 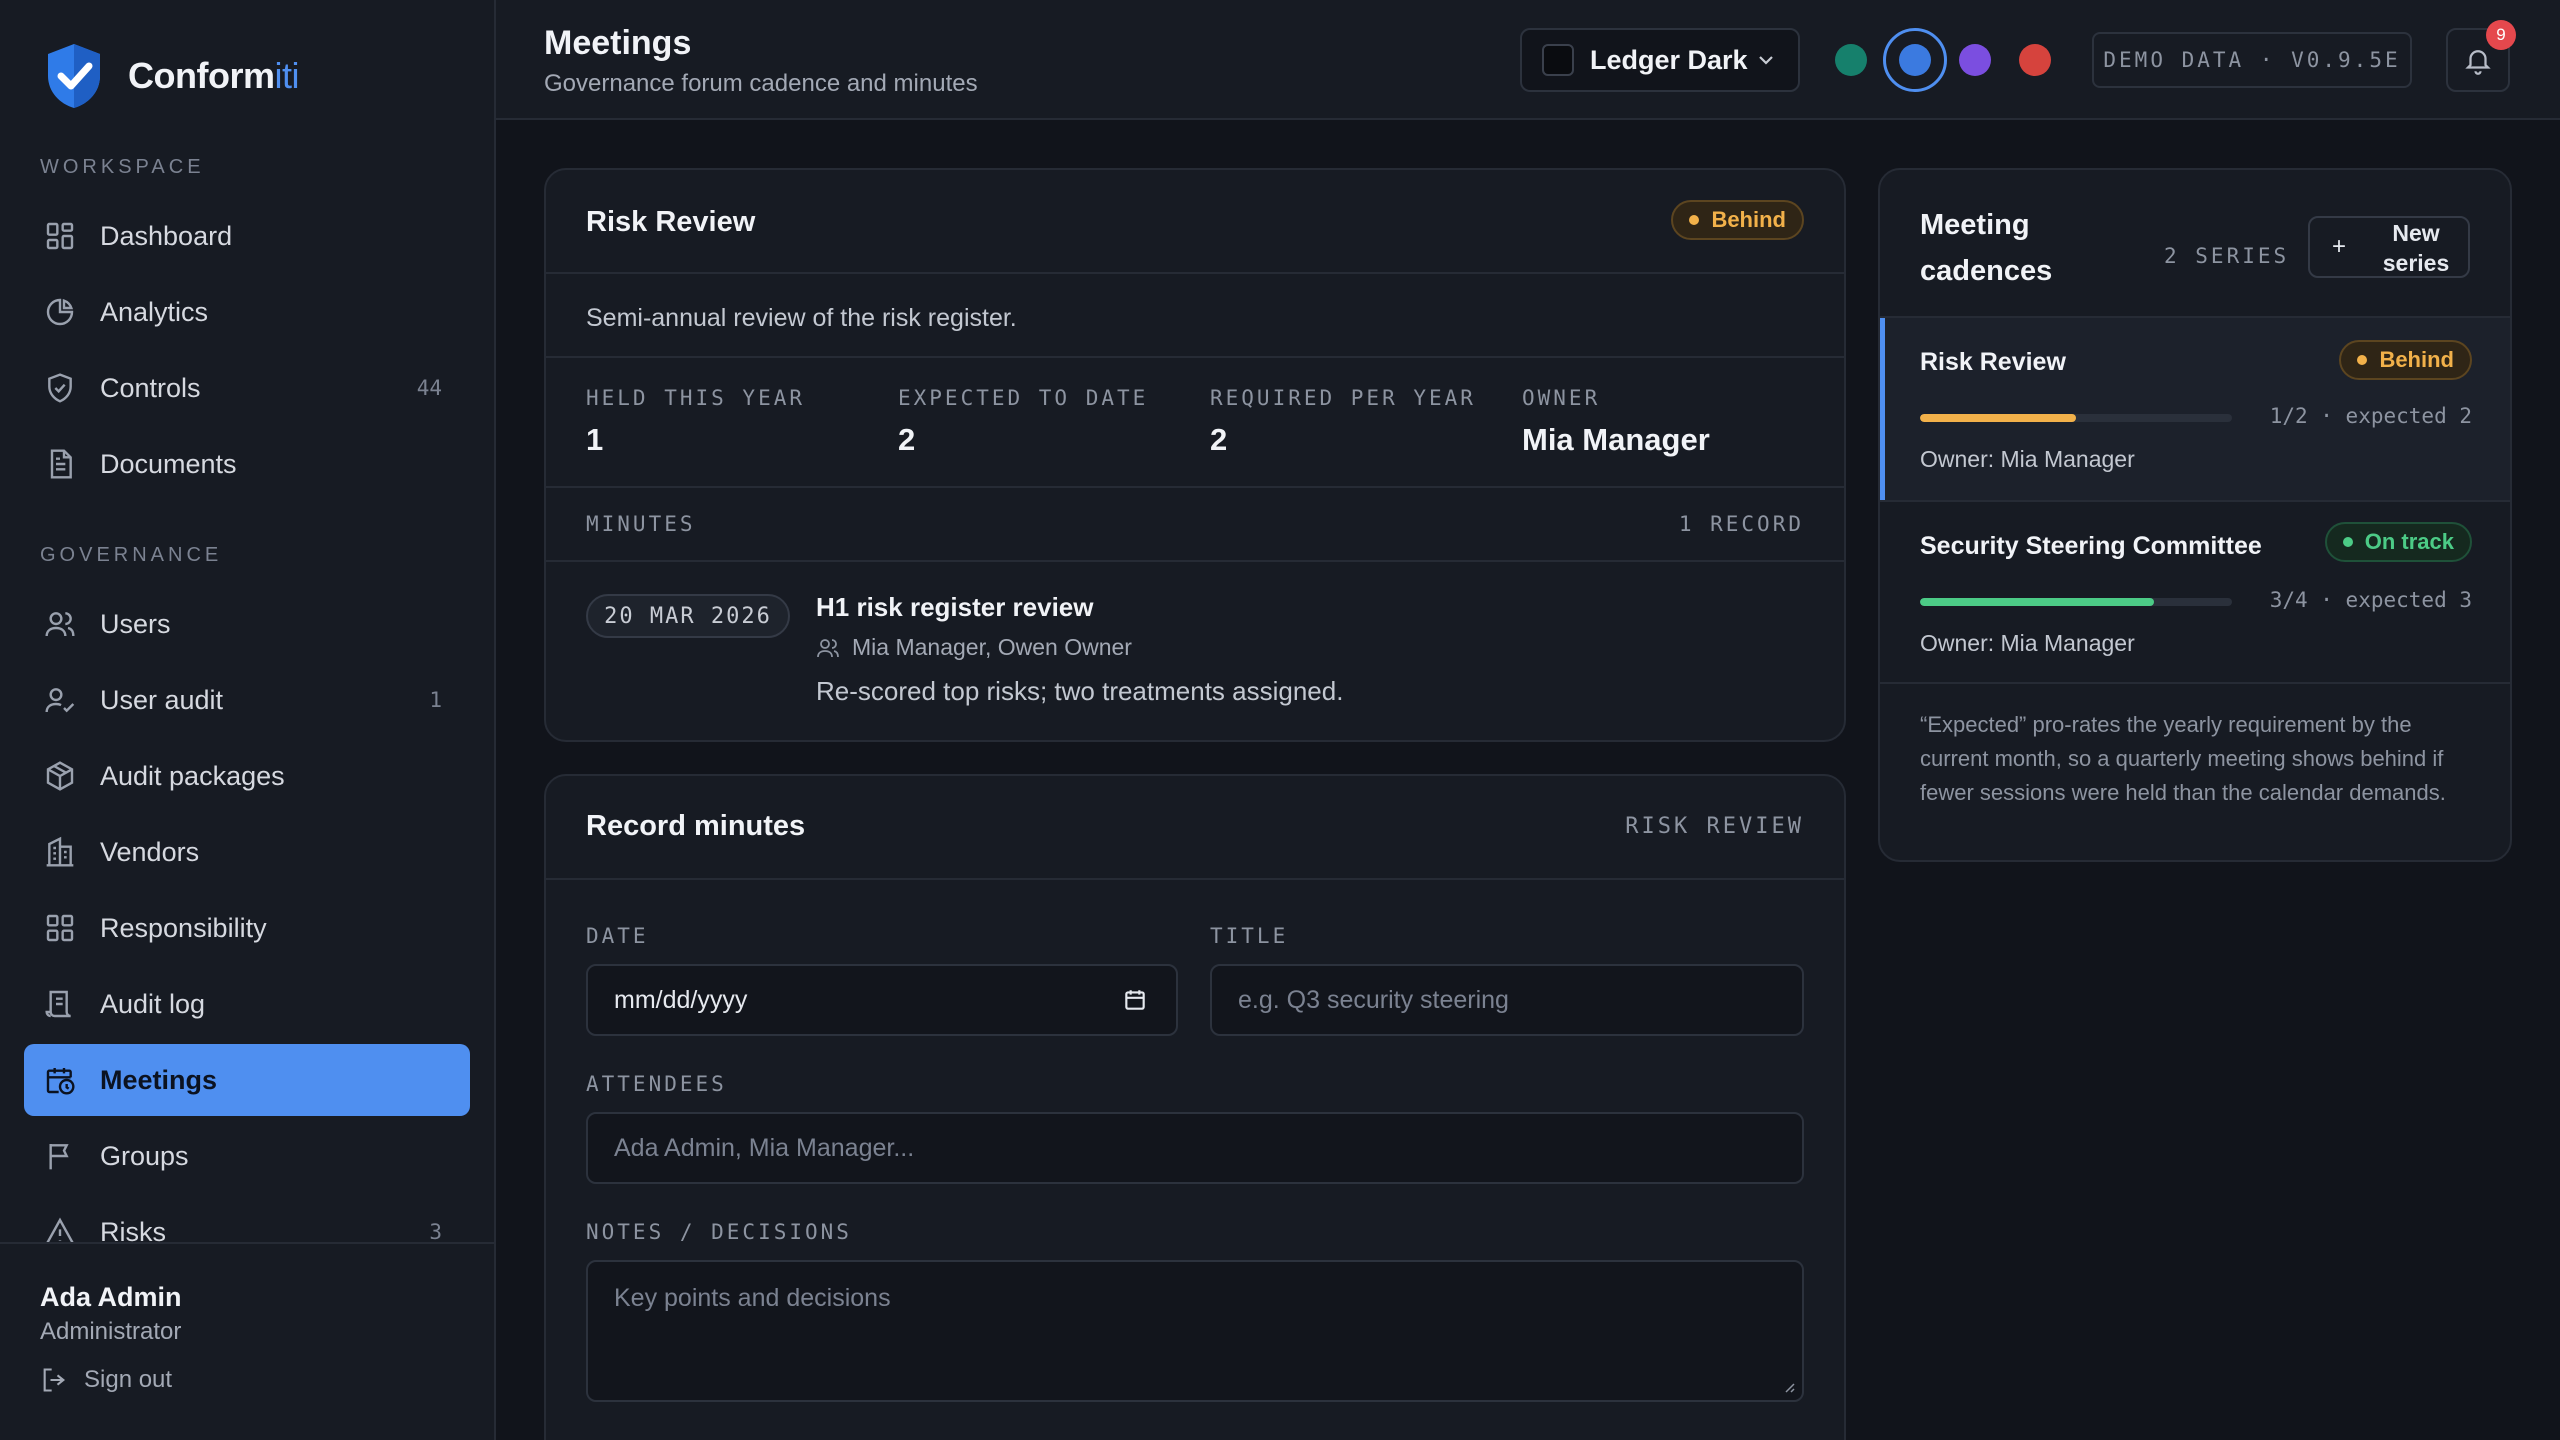 I want to click on notes-label: NOTES / DECISIONS, so click(x=719, y=1232).